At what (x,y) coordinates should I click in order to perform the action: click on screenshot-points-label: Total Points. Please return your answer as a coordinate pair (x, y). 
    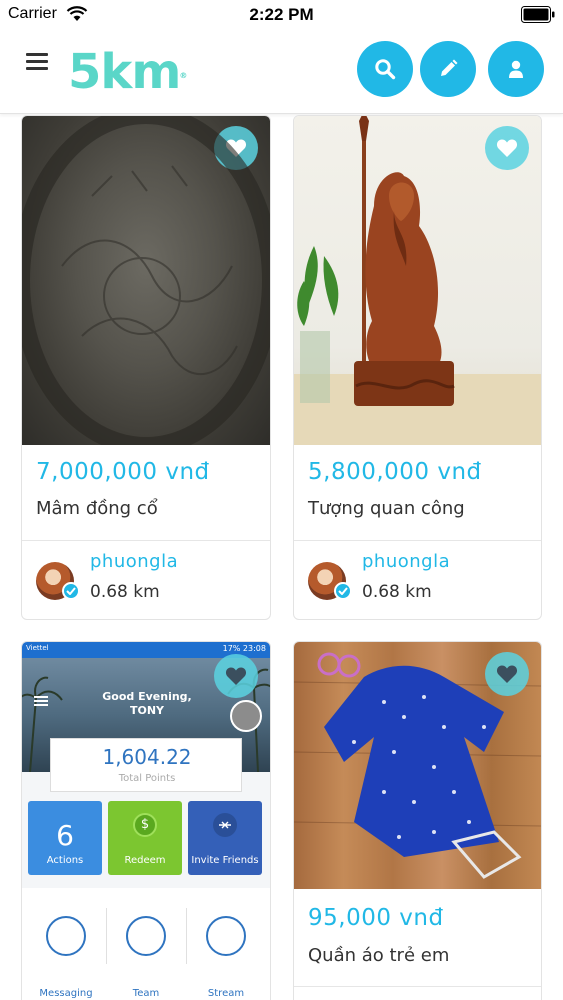
    Looking at the image, I should click on (147, 778).